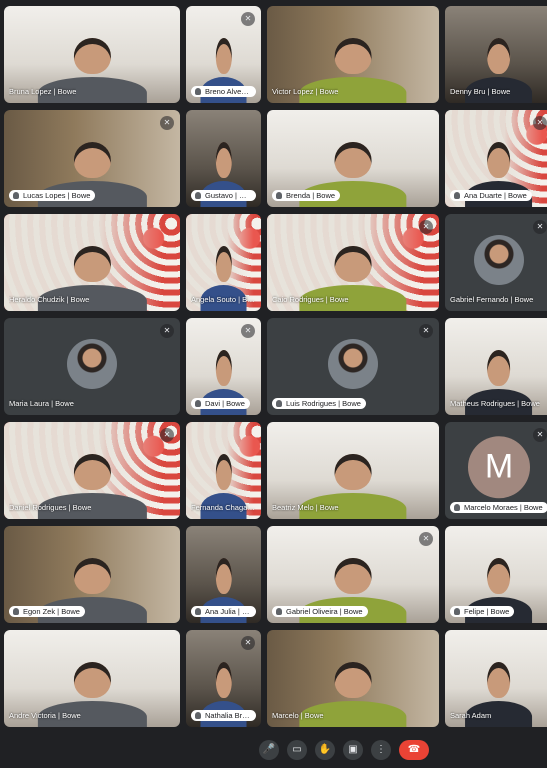 The image size is (547, 768). I want to click on participant-tile: Victor Lopez | Bowe, so click(353, 54).